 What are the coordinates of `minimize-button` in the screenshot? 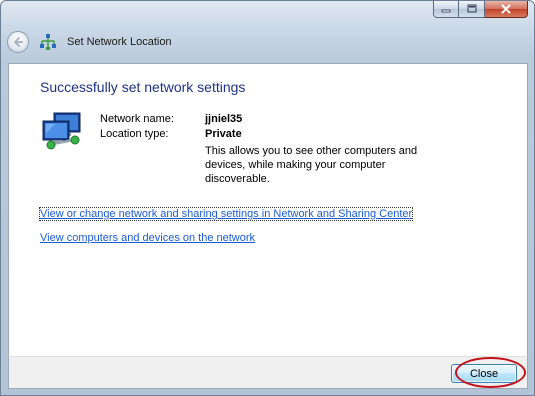 It's located at (446, 9).